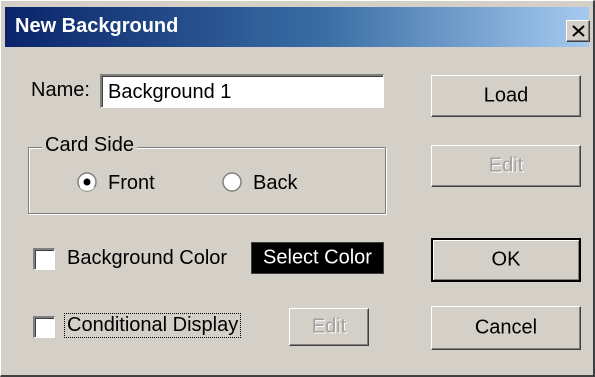 The height and width of the screenshot is (377, 595). I want to click on conditional-display-checkbox, so click(44, 327).